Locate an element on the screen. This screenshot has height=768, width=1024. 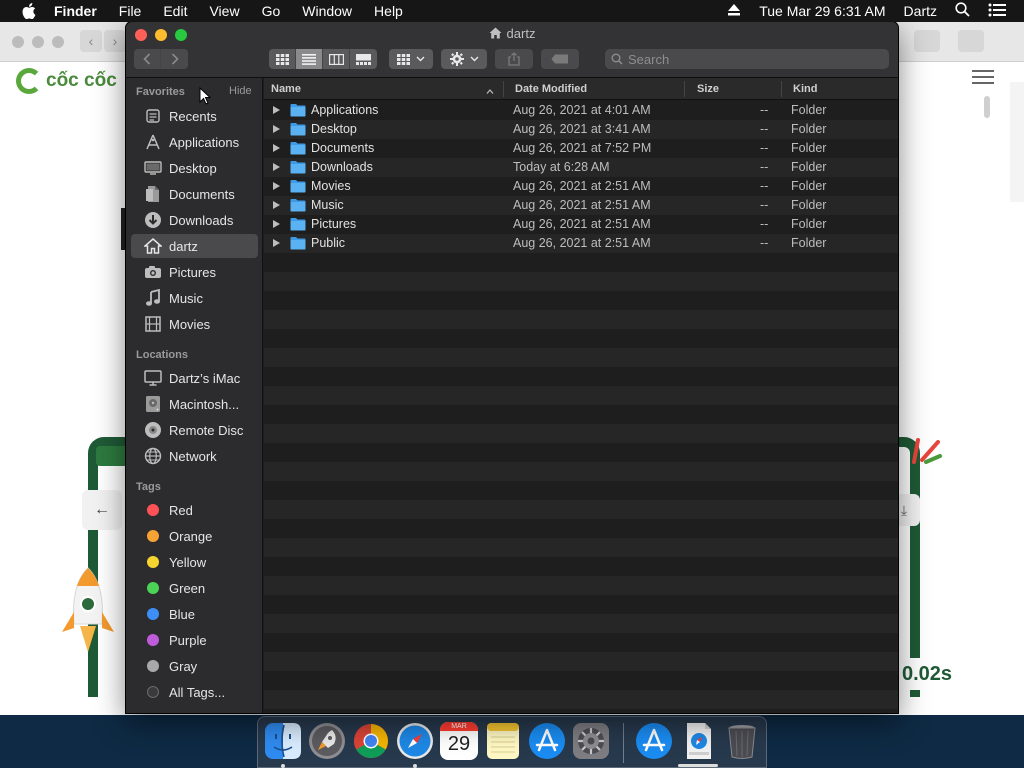
file-row: Music Aug 26, 2021 at 2:51 AM -- Folder is located at coordinates (581, 205).